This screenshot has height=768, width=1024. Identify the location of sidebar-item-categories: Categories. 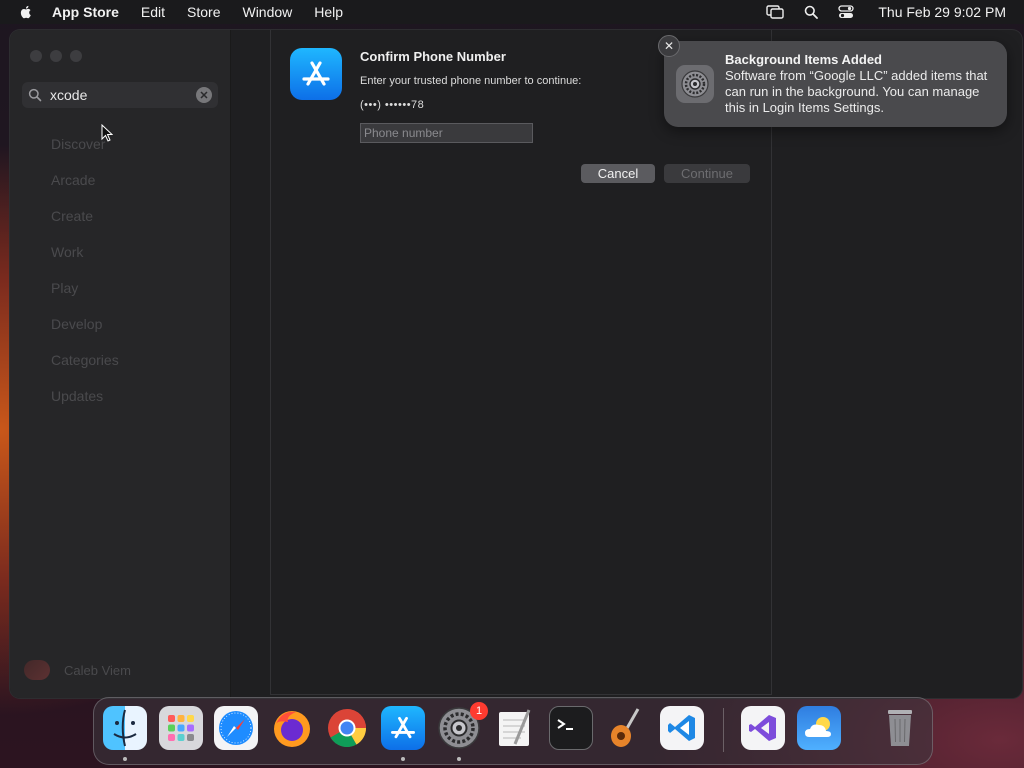
(85, 368).